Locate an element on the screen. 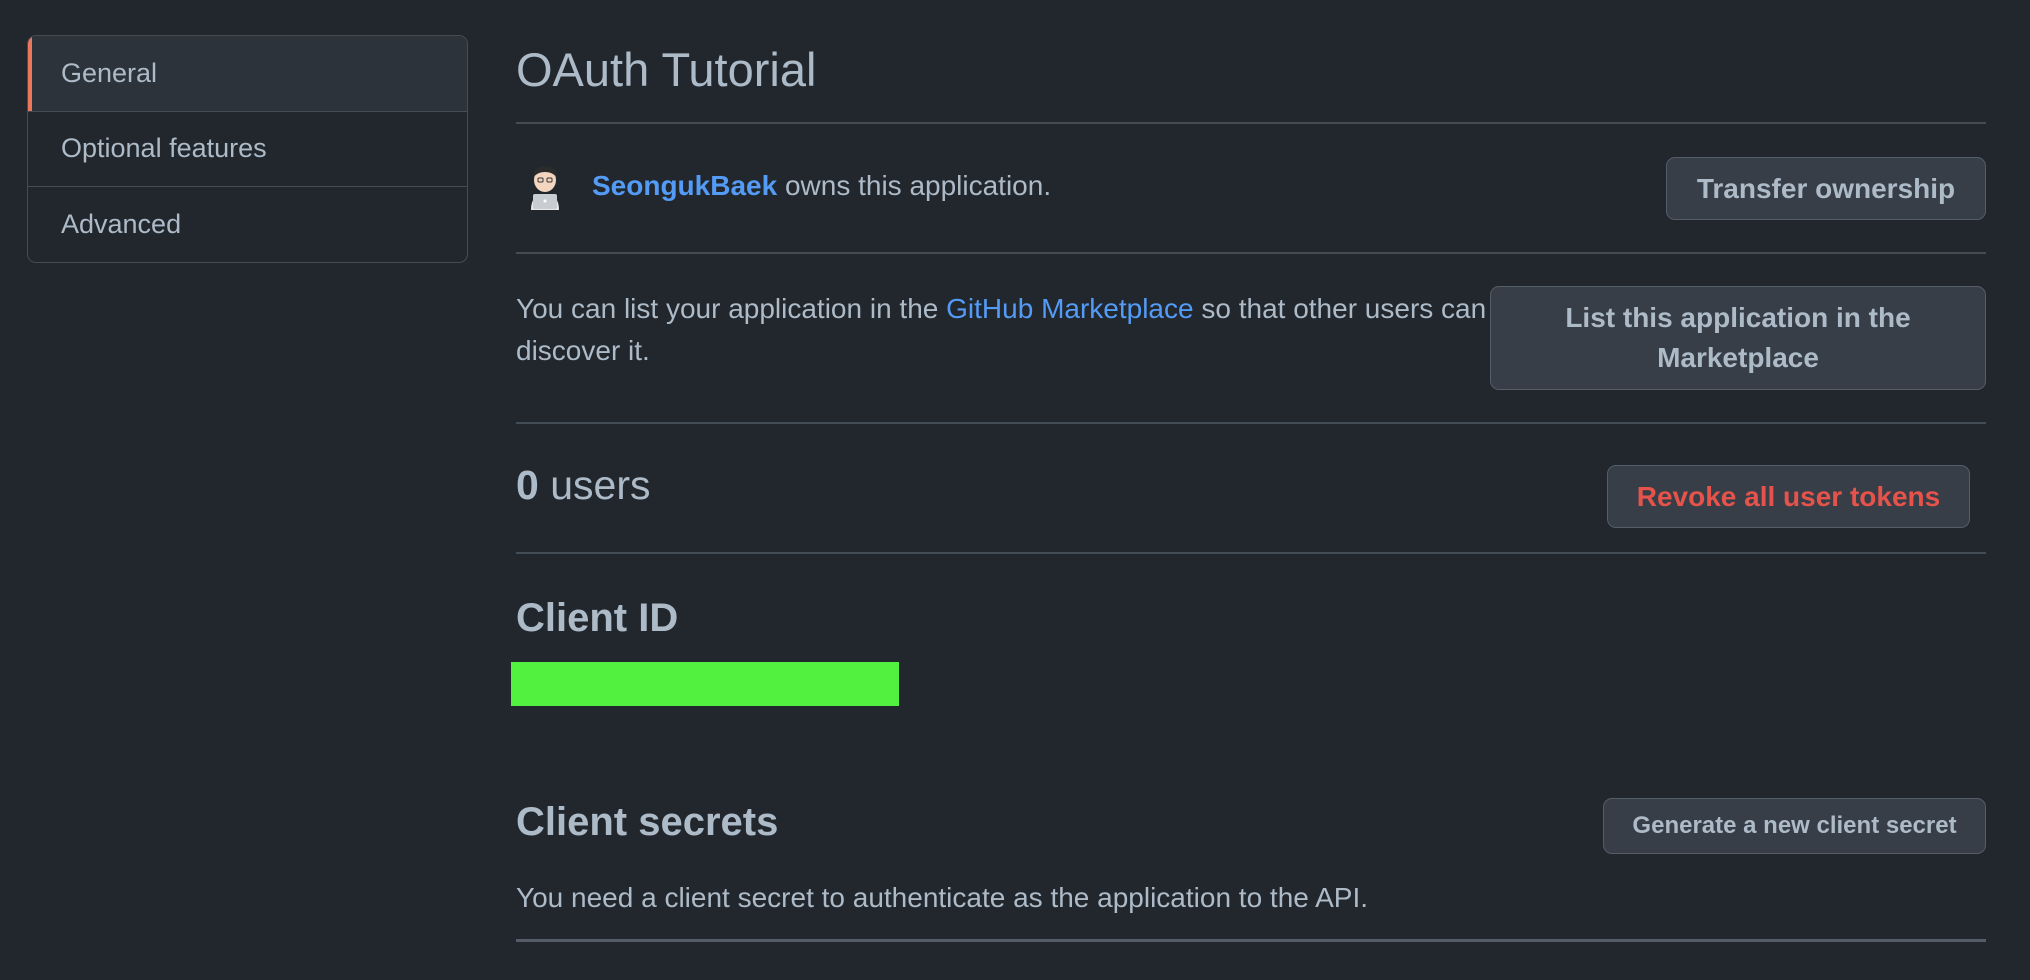  client-secrets-heading: Client secrets is located at coordinates (647, 822).